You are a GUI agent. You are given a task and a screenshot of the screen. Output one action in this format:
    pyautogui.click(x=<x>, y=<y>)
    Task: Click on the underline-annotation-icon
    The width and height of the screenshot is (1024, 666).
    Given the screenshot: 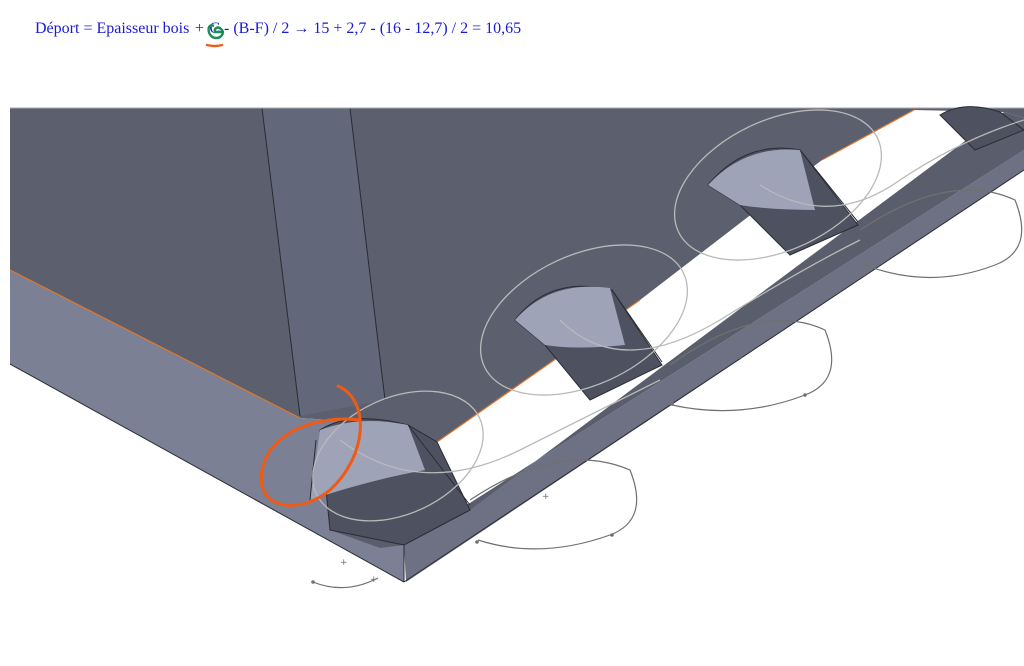 What is the action you would take?
    pyautogui.click(x=214, y=45)
    